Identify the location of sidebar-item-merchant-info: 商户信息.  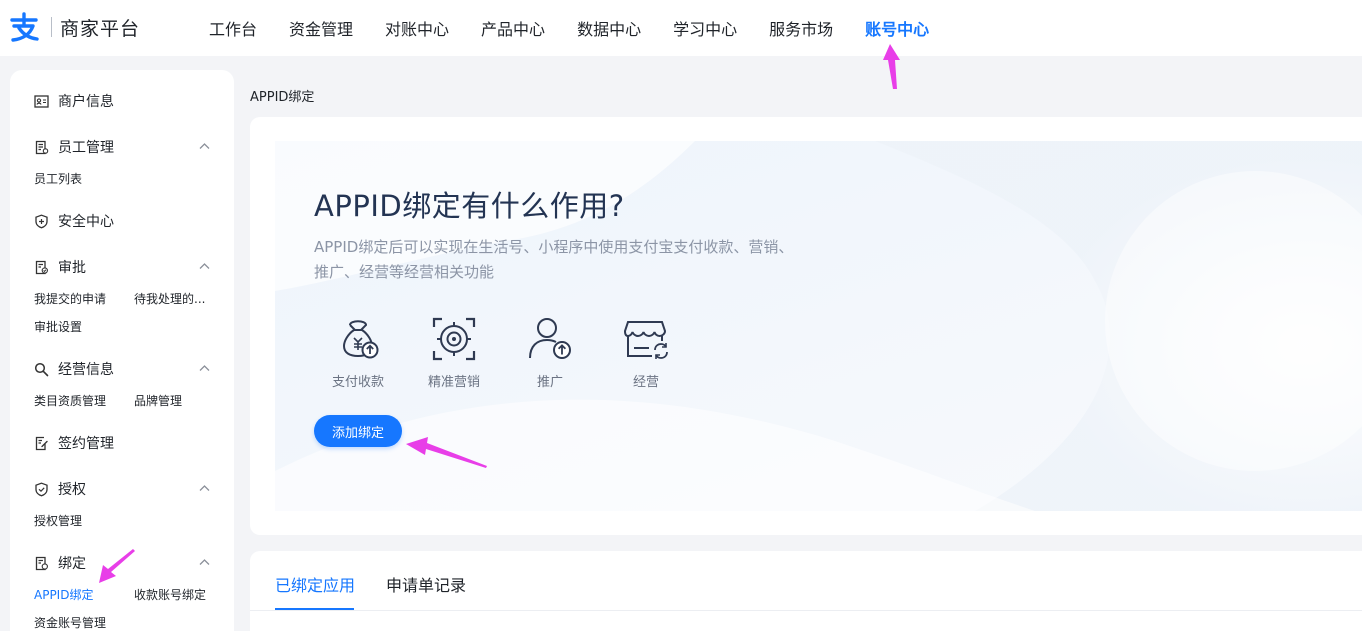
(122, 101).